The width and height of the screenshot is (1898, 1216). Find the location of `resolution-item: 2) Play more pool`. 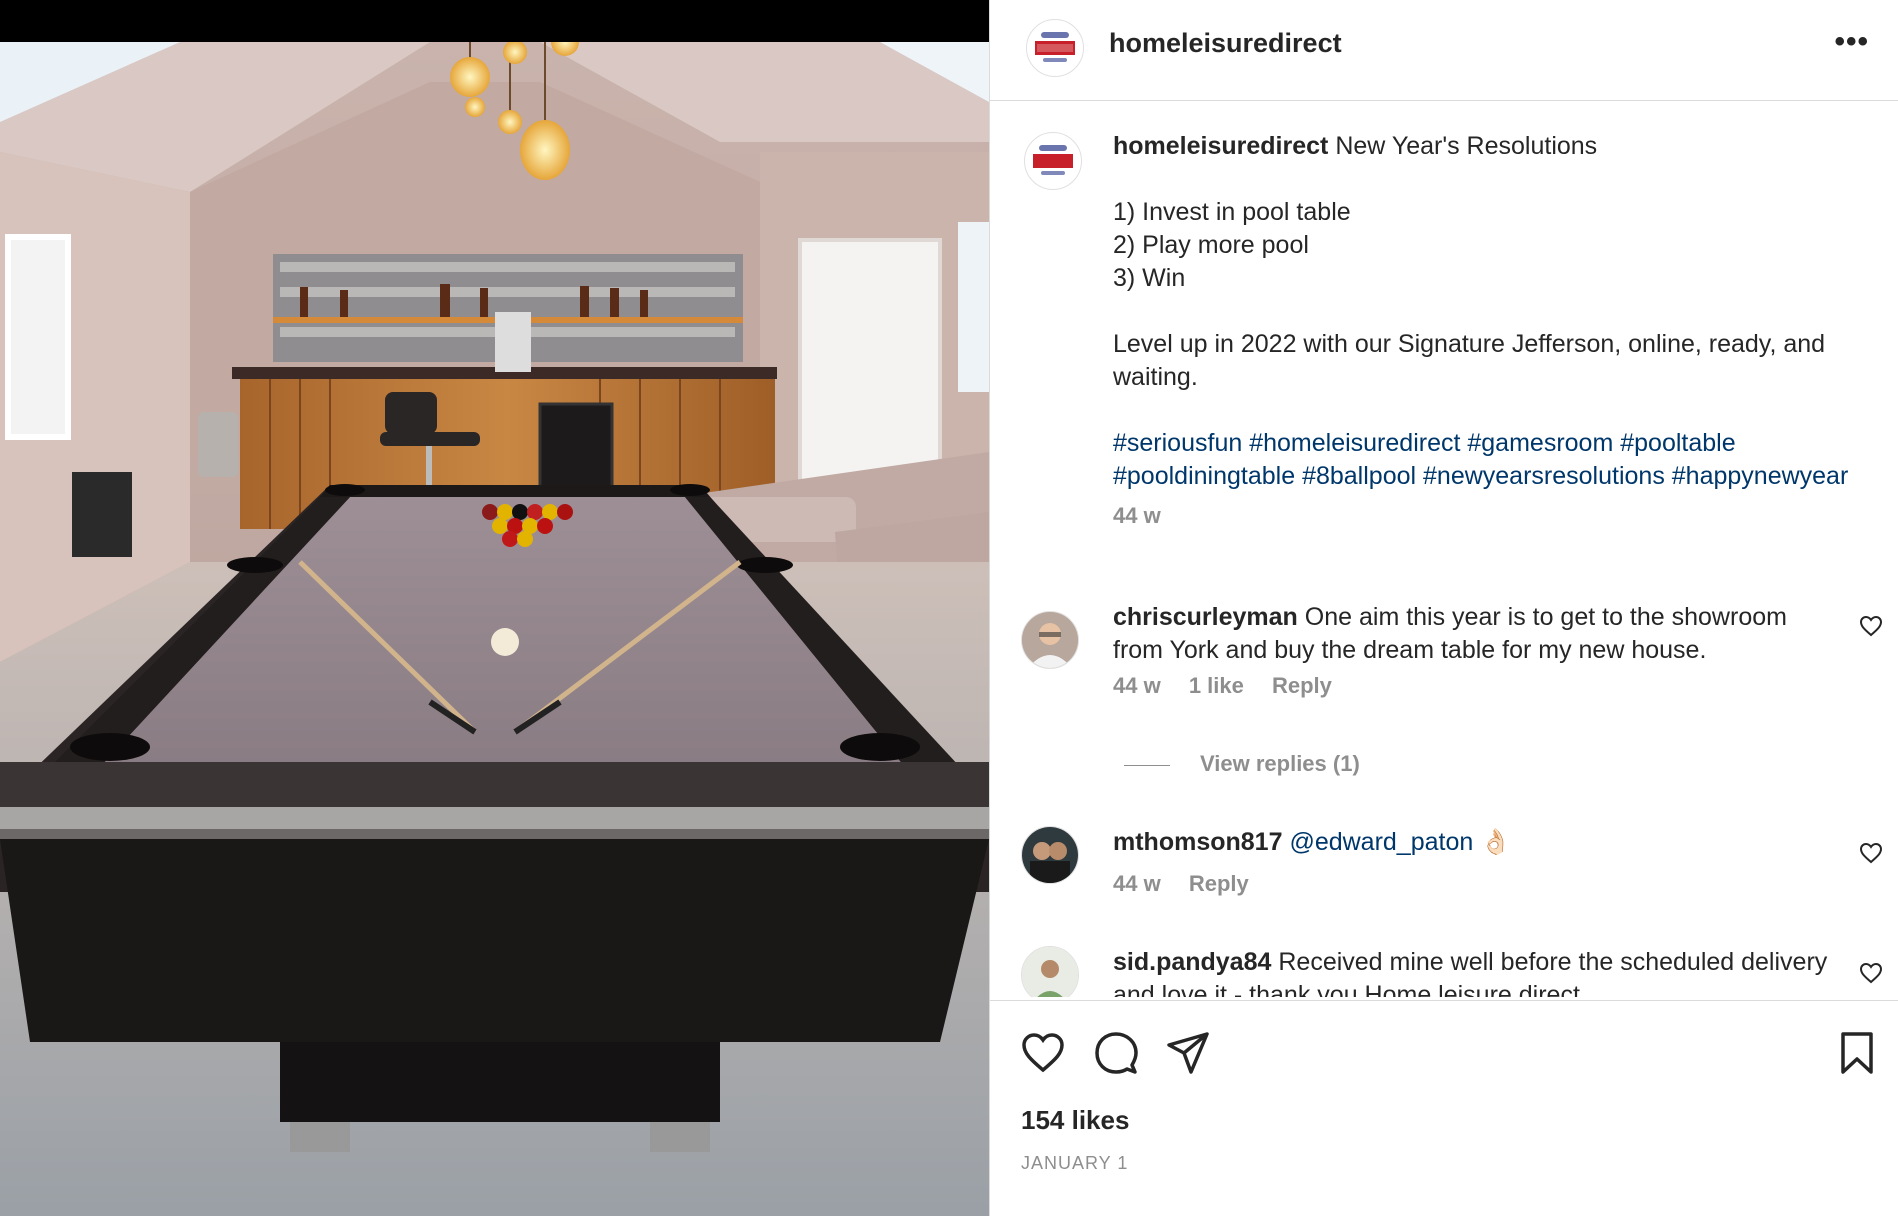

resolution-item: 2) Play more pool is located at coordinates (1211, 245).